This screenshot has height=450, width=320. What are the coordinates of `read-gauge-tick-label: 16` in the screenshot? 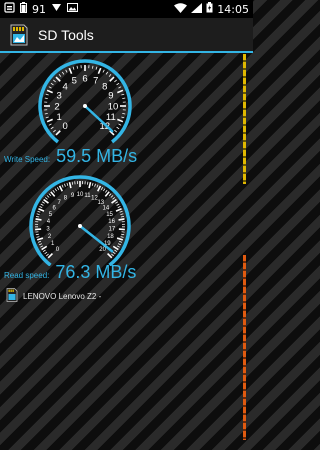 It's located at (111, 222).